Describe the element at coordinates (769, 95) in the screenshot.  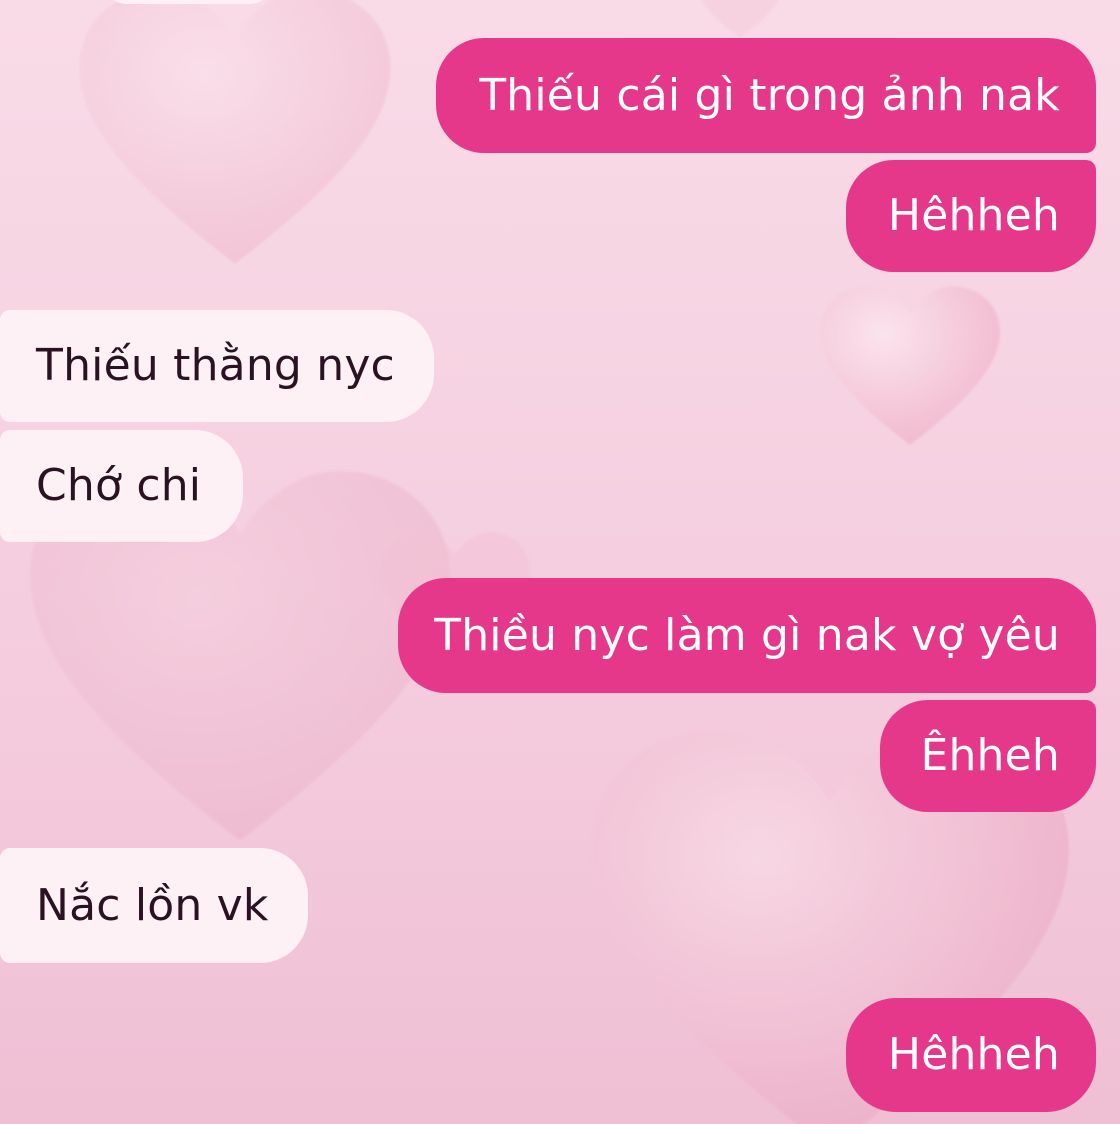
I see `message-text: Thiếu cái gì trong ảnh nak` at that location.